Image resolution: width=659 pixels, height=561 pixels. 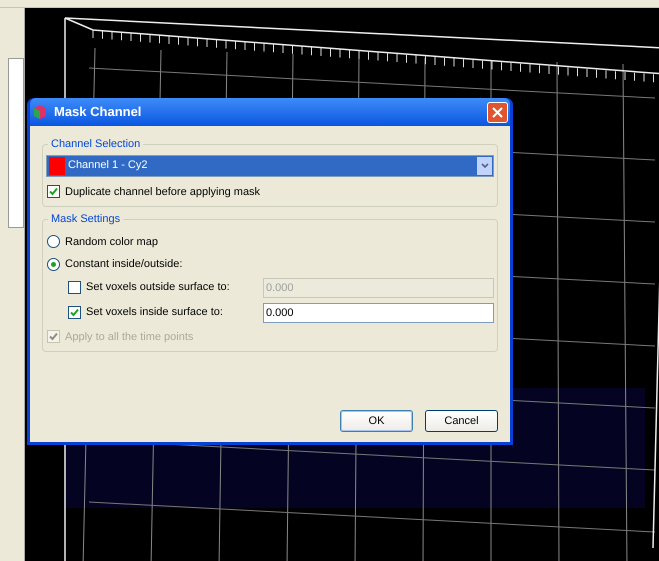 I want to click on value-field: 0.000, so click(x=378, y=312).